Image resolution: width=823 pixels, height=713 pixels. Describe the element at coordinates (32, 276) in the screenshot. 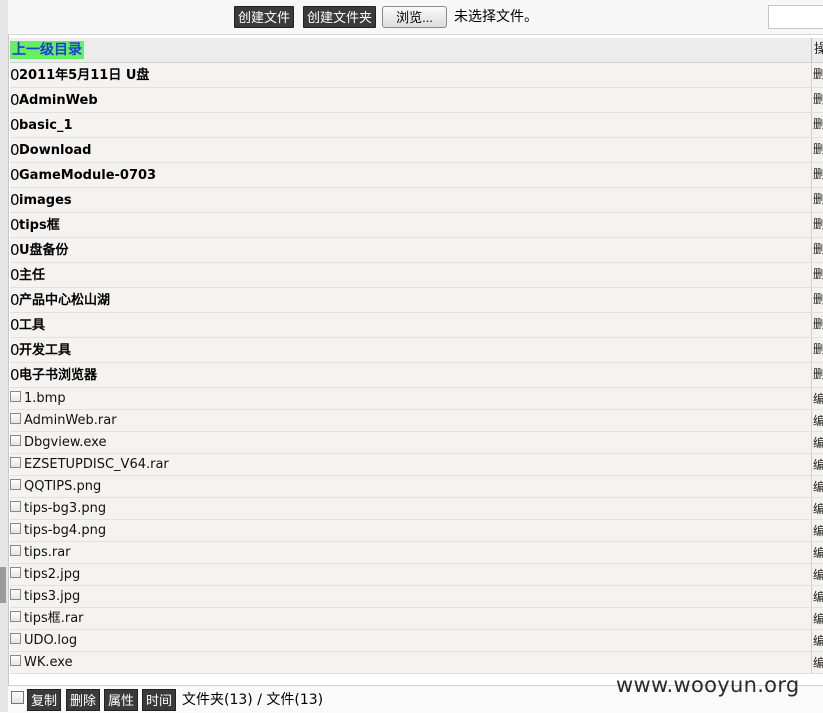

I see `folder-link: 主任` at that location.